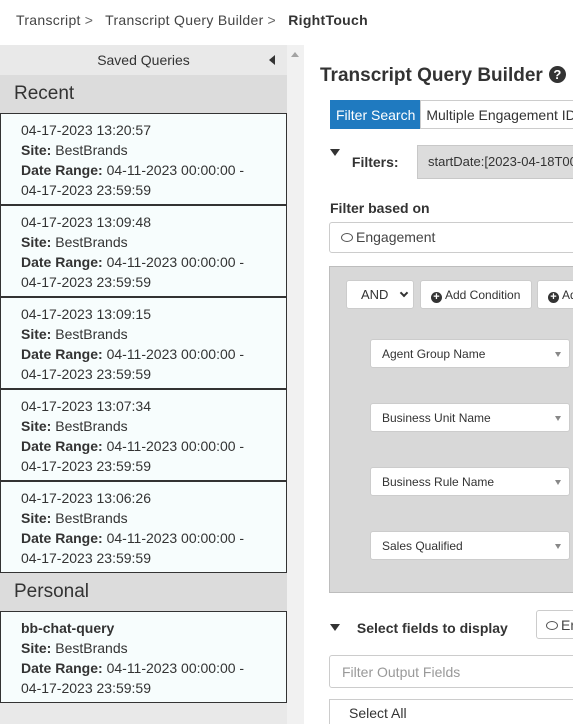  Describe the element at coordinates (86, 314) in the screenshot. I see `query-time: 04-17-2023 13:09:15` at that location.